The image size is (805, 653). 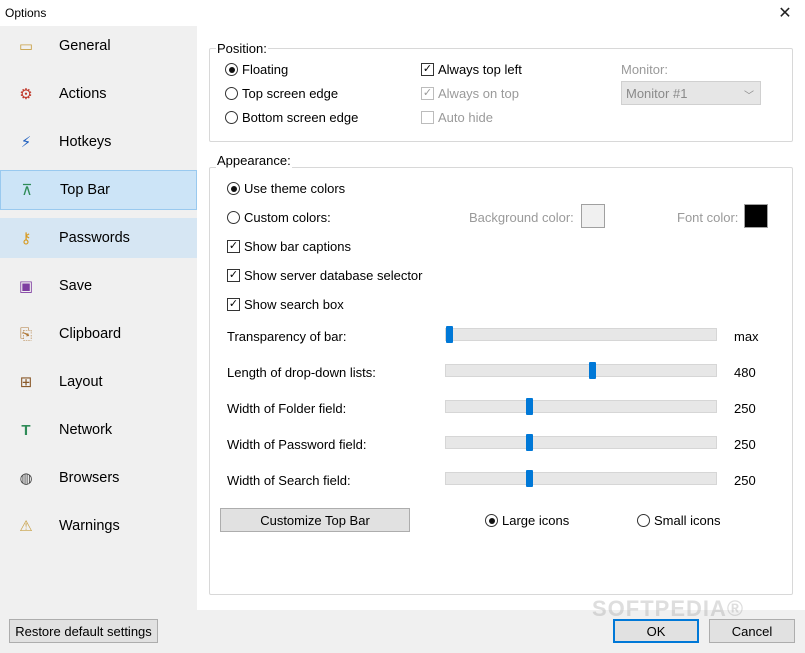 I want to click on sidebar-item-label: Network, so click(x=86, y=430).